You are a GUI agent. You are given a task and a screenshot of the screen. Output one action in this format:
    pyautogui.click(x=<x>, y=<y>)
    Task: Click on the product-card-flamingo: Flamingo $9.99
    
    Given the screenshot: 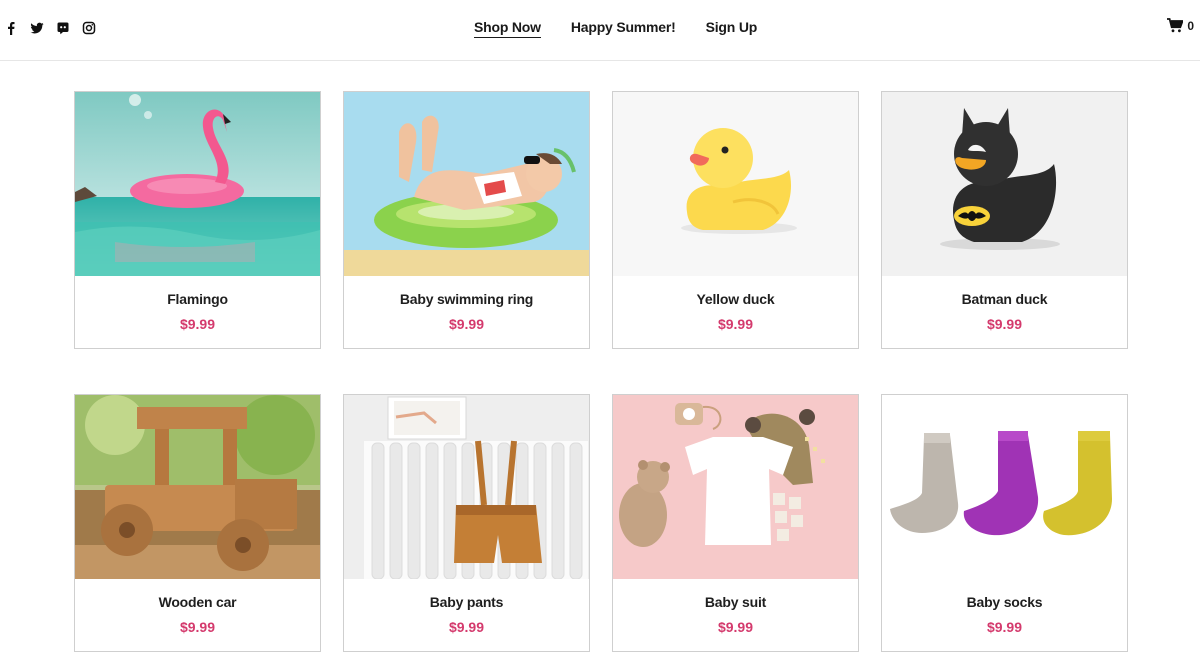 What is the action you would take?
    pyautogui.click(x=197, y=220)
    